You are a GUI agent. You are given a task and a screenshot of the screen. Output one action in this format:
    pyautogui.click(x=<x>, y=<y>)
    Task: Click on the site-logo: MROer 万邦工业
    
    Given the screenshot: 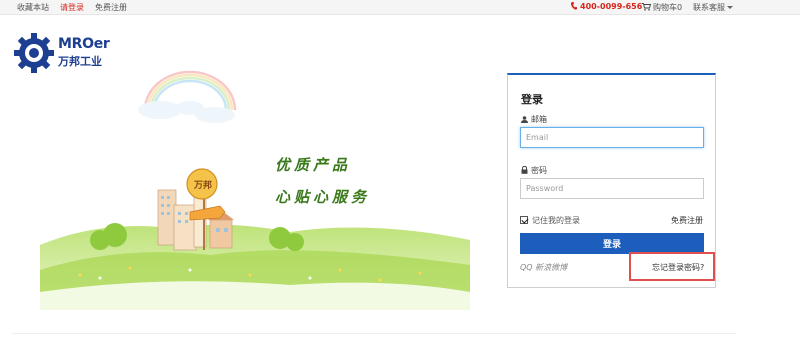 What is the action you would take?
    pyautogui.click(x=67, y=53)
    